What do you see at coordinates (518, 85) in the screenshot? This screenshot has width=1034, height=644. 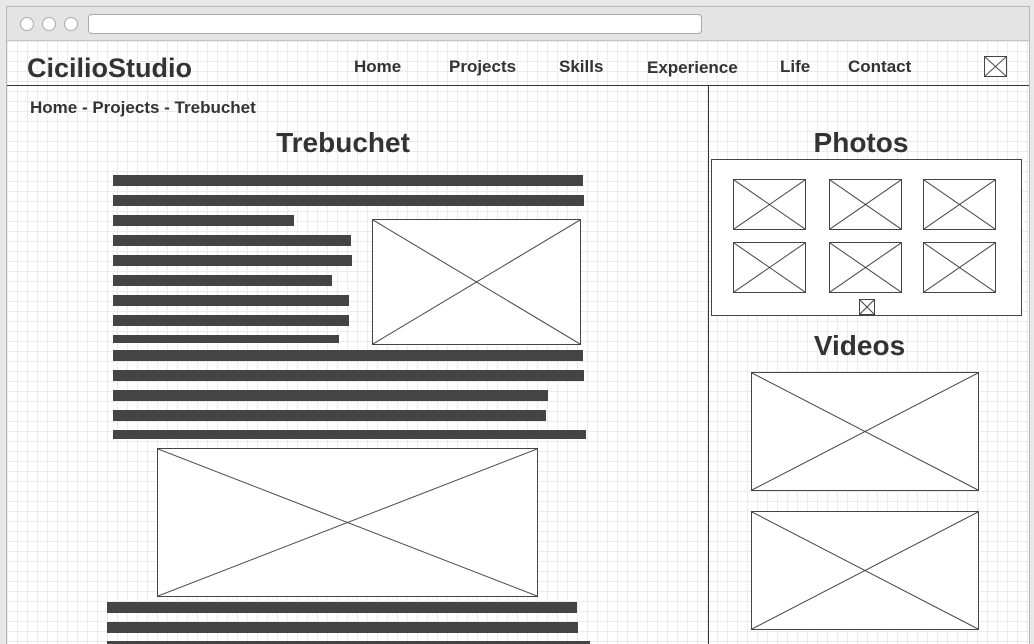 I see `header-divider` at bounding box center [518, 85].